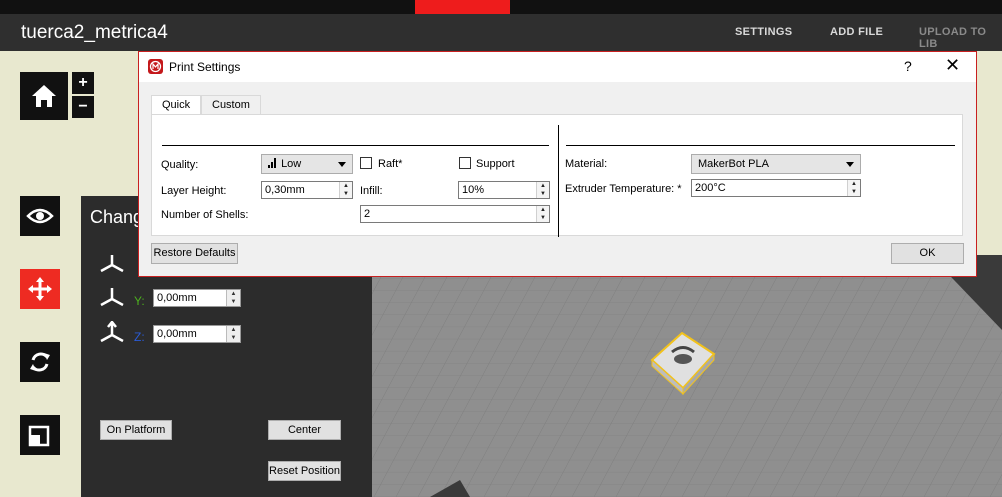  What do you see at coordinates (927, 253) in the screenshot?
I see `ok-button: OK` at bounding box center [927, 253].